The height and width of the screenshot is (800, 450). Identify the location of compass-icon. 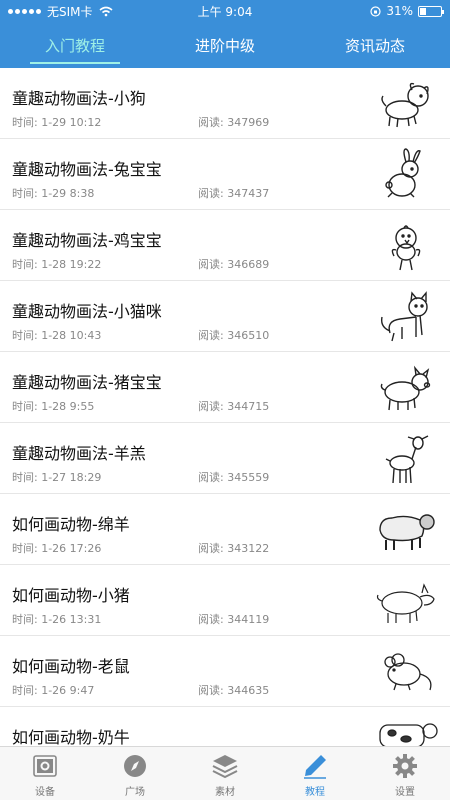
(135, 766).